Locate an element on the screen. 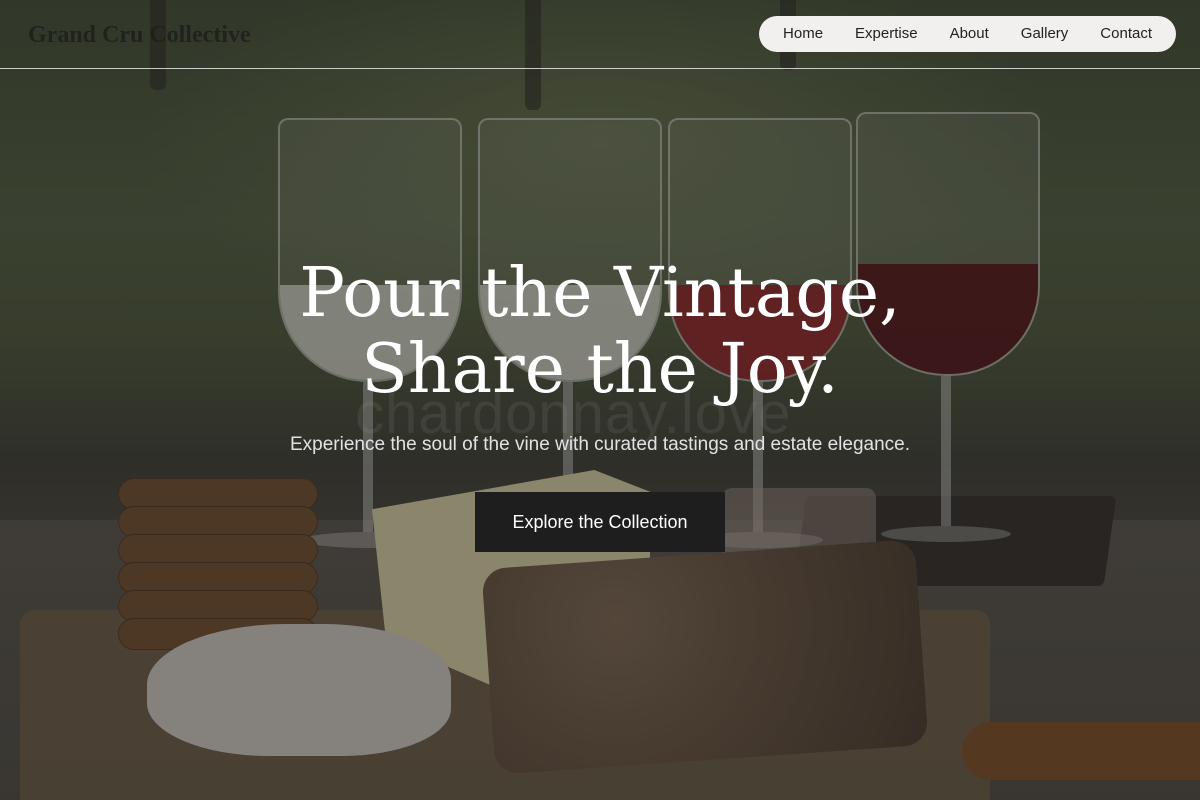 This screenshot has width=1200, height=800. explore-collection-button: Explore the Collection is located at coordinates (600, 522).